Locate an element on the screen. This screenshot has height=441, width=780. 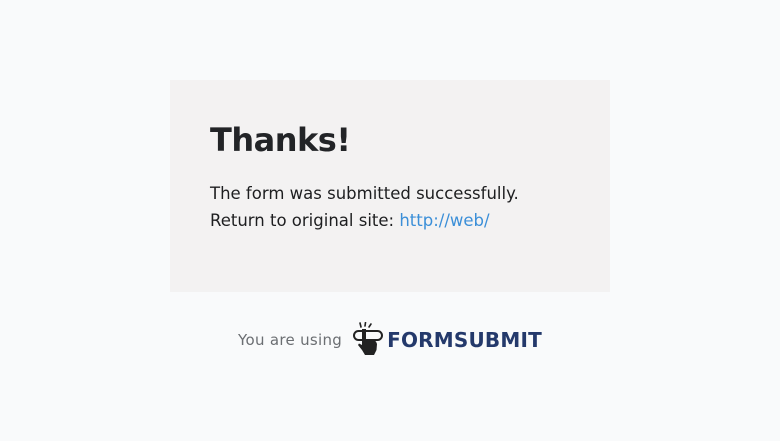
brand-name: FORMSUBMIT is located at coordinates (464, 340).